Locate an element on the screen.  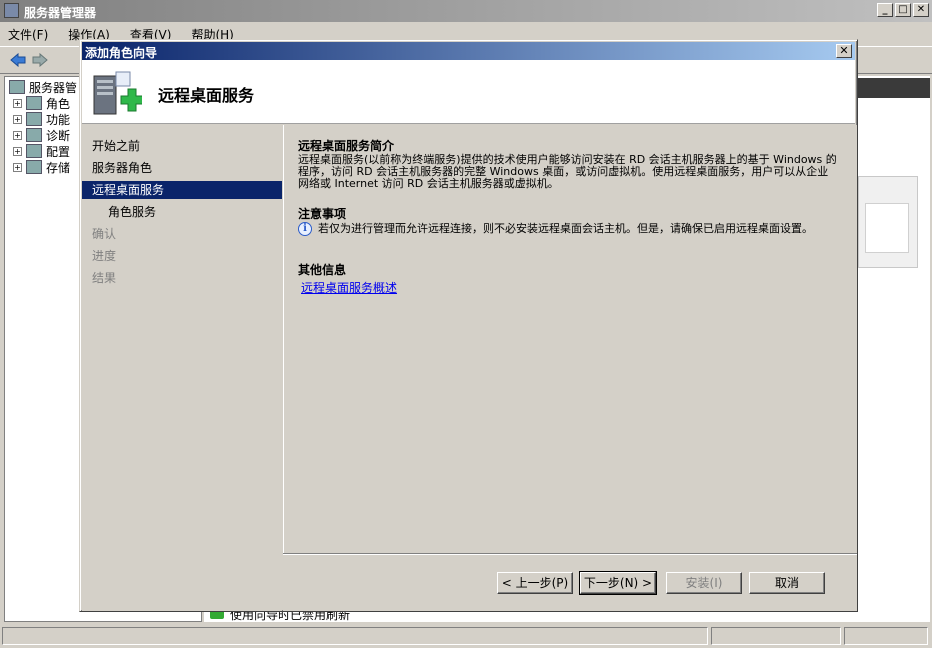
more-info-heading: 其他信息 is located at coordinates (322, 270).